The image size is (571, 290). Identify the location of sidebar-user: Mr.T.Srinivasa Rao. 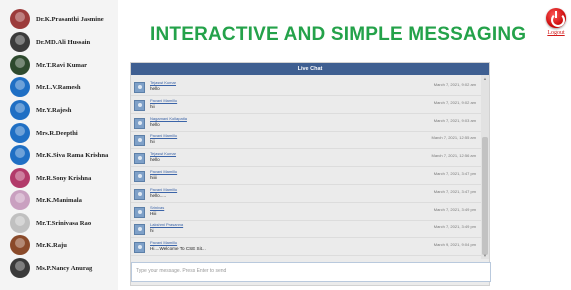
(50, 223).